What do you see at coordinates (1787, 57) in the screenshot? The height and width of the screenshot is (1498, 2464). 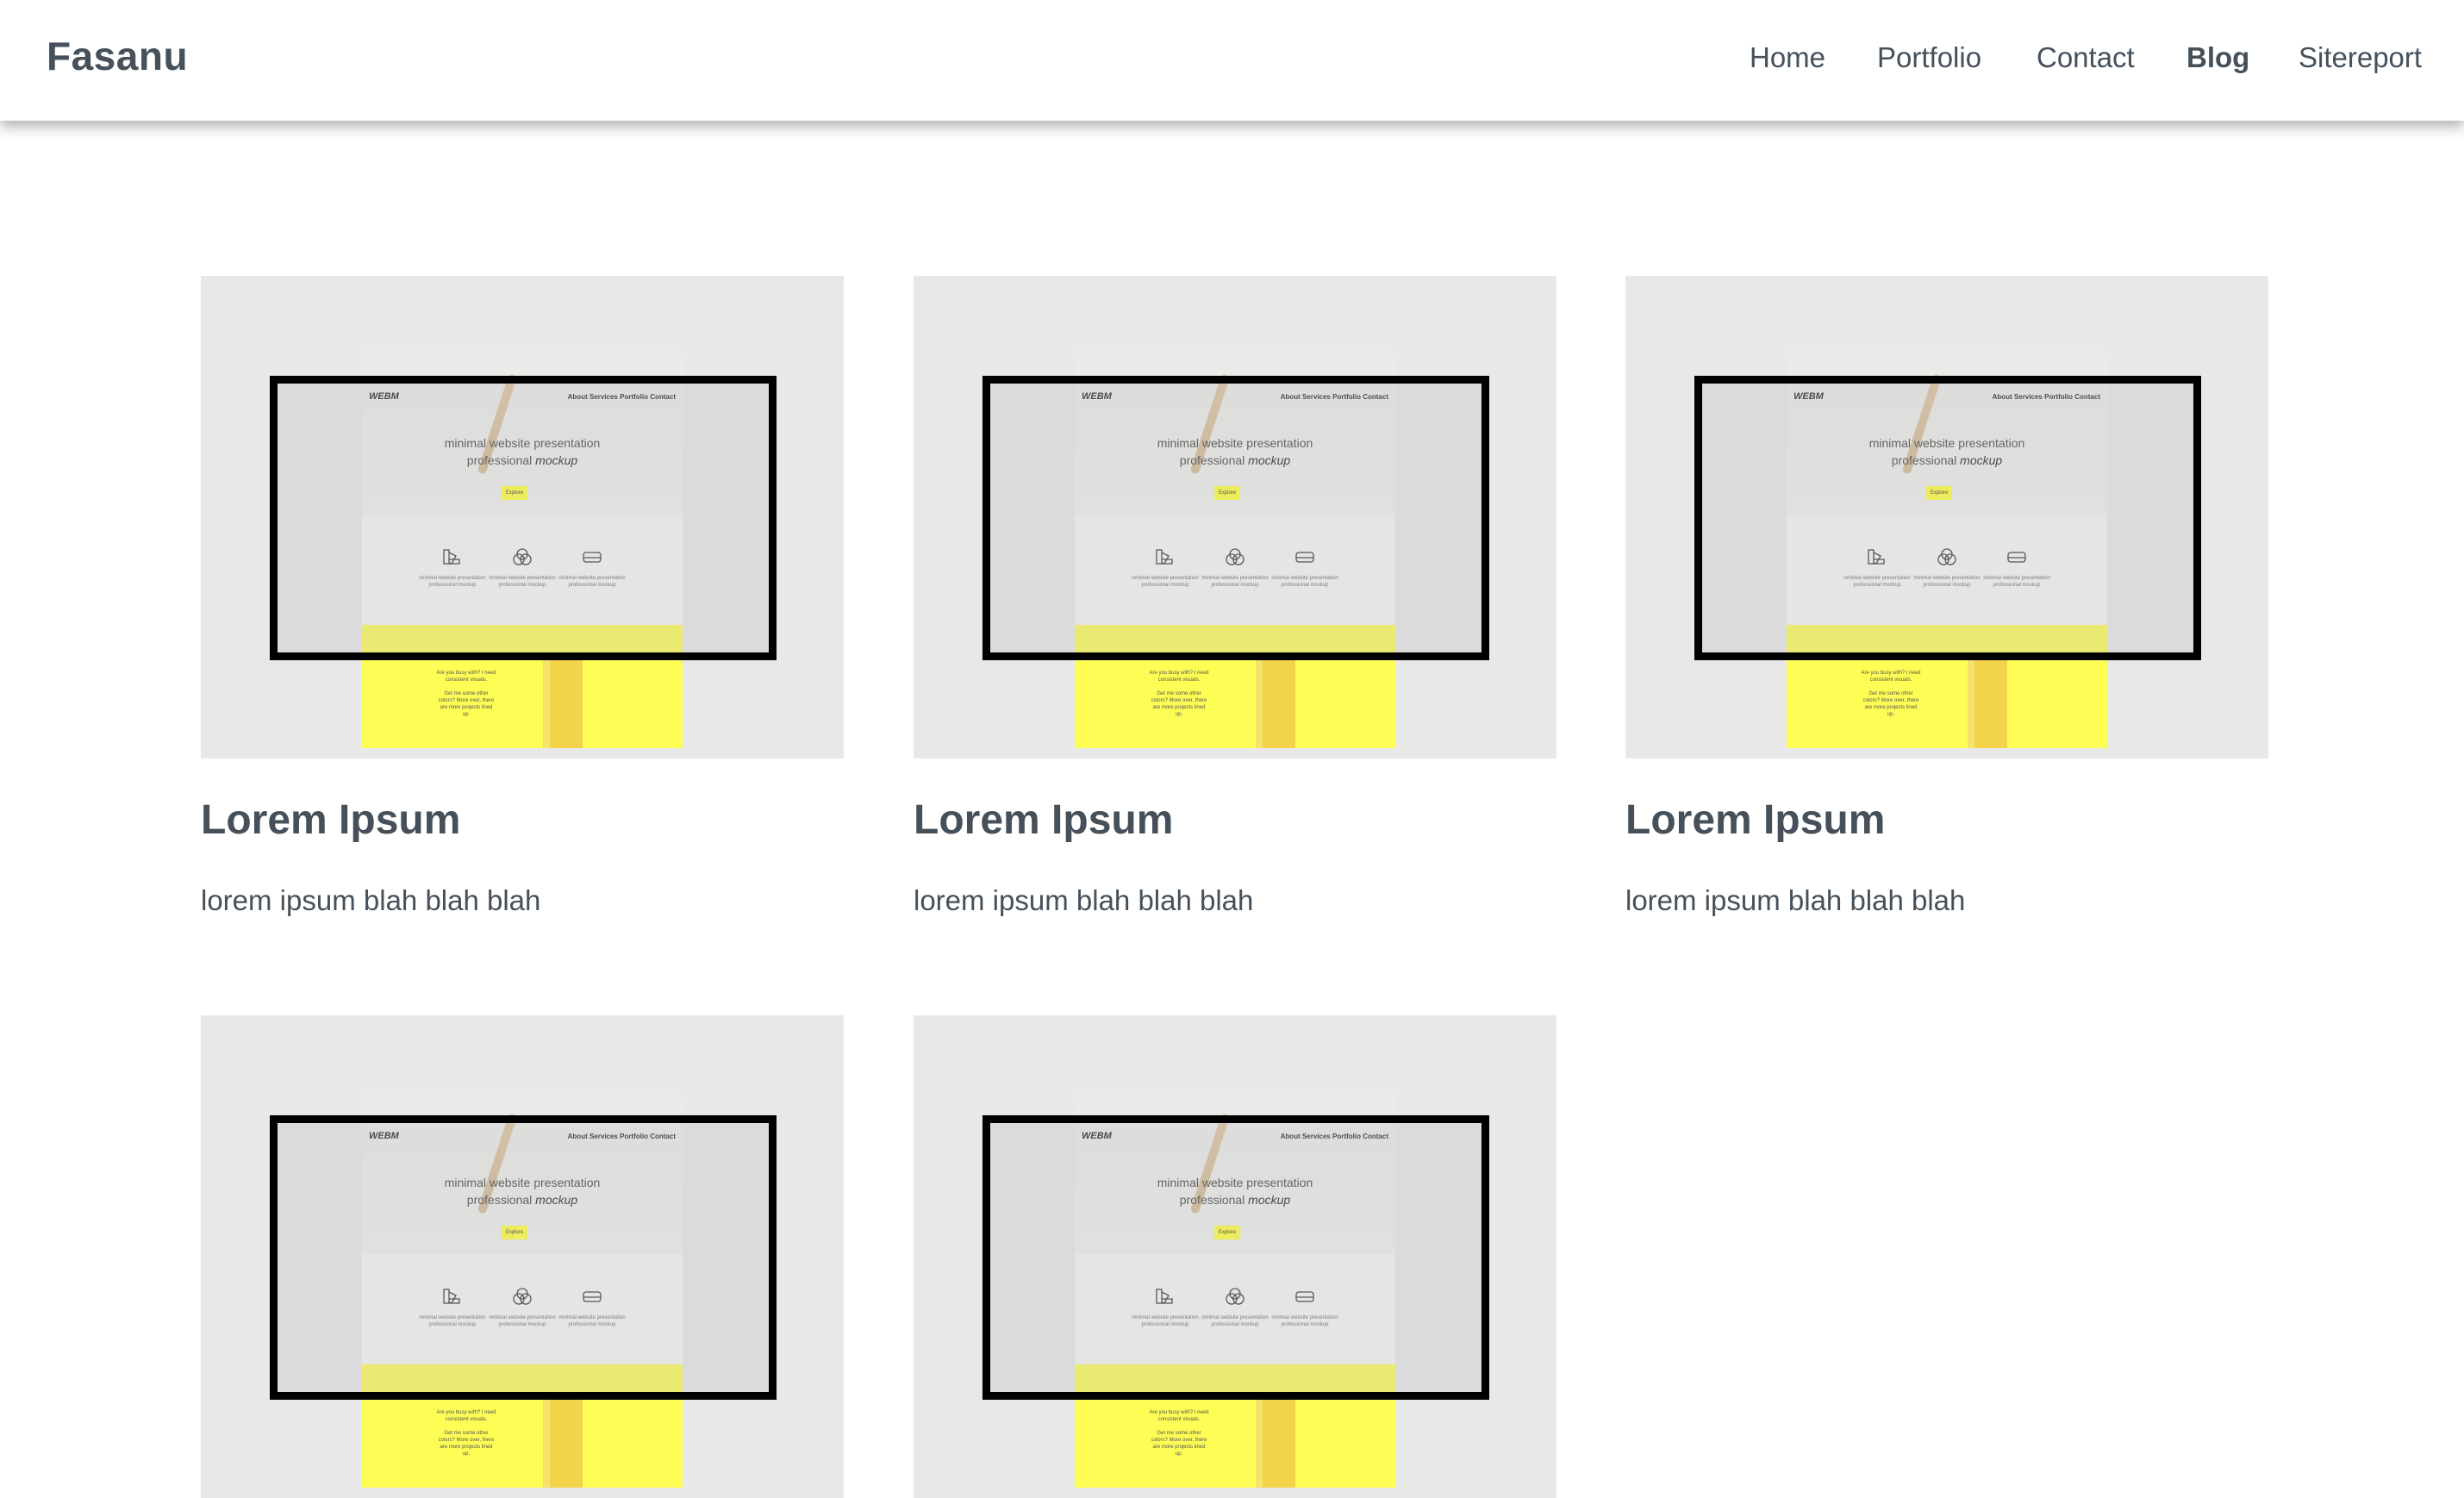 I see `nav-home: Home` at bounding box center [1787, 57].